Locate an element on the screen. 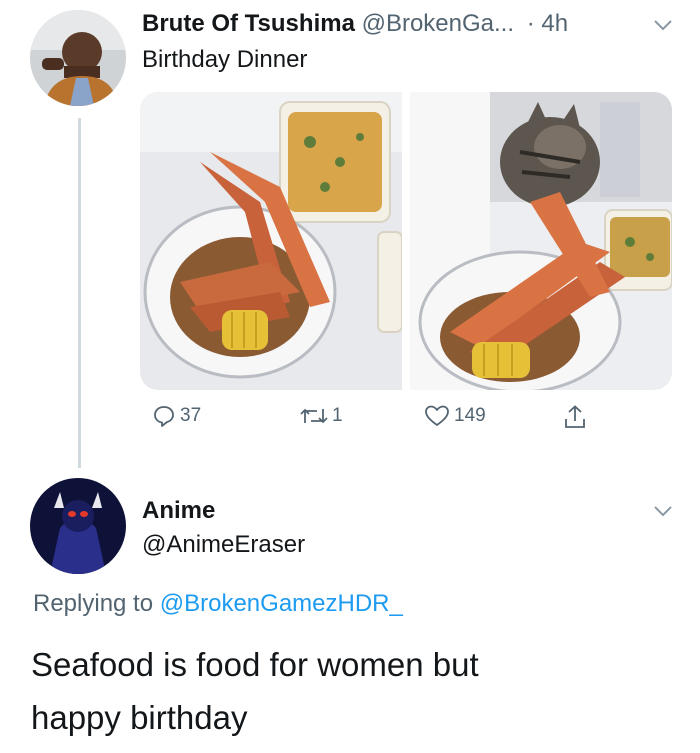 The image size is (700, 753). reply-text-line-1: Seafood is food for women but is located at coordinates (255, 664).